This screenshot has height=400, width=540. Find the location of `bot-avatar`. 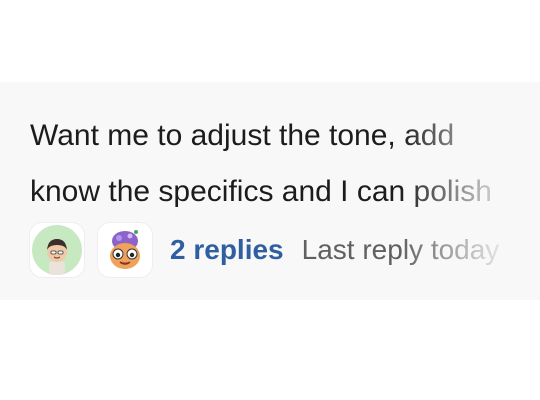

bot-avatar is located at coordinates (125, 250).